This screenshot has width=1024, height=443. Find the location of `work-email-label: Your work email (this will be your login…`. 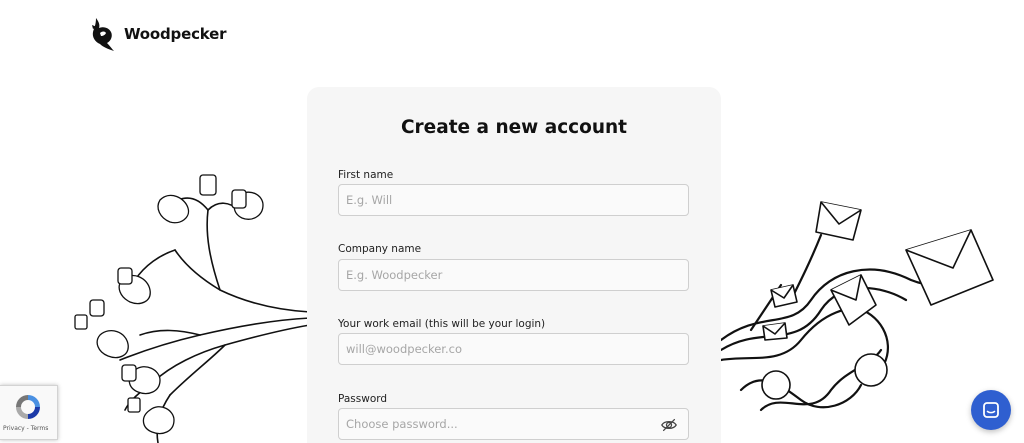

work-email-label: Your work email (this will be your login… is located at coordinates (442, 324).